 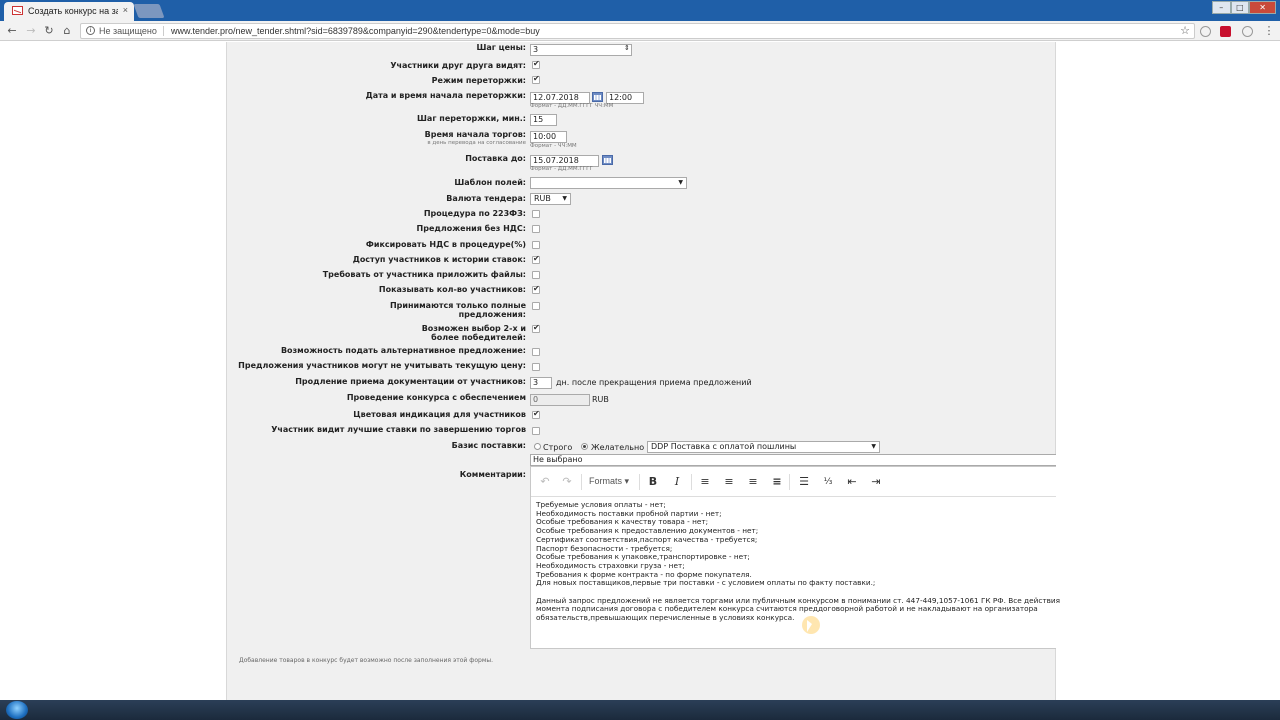 What do you see at coordinates (537, 446) in the screenshot?
I see `basis-strict-radio` at bounding box center [537, 446].